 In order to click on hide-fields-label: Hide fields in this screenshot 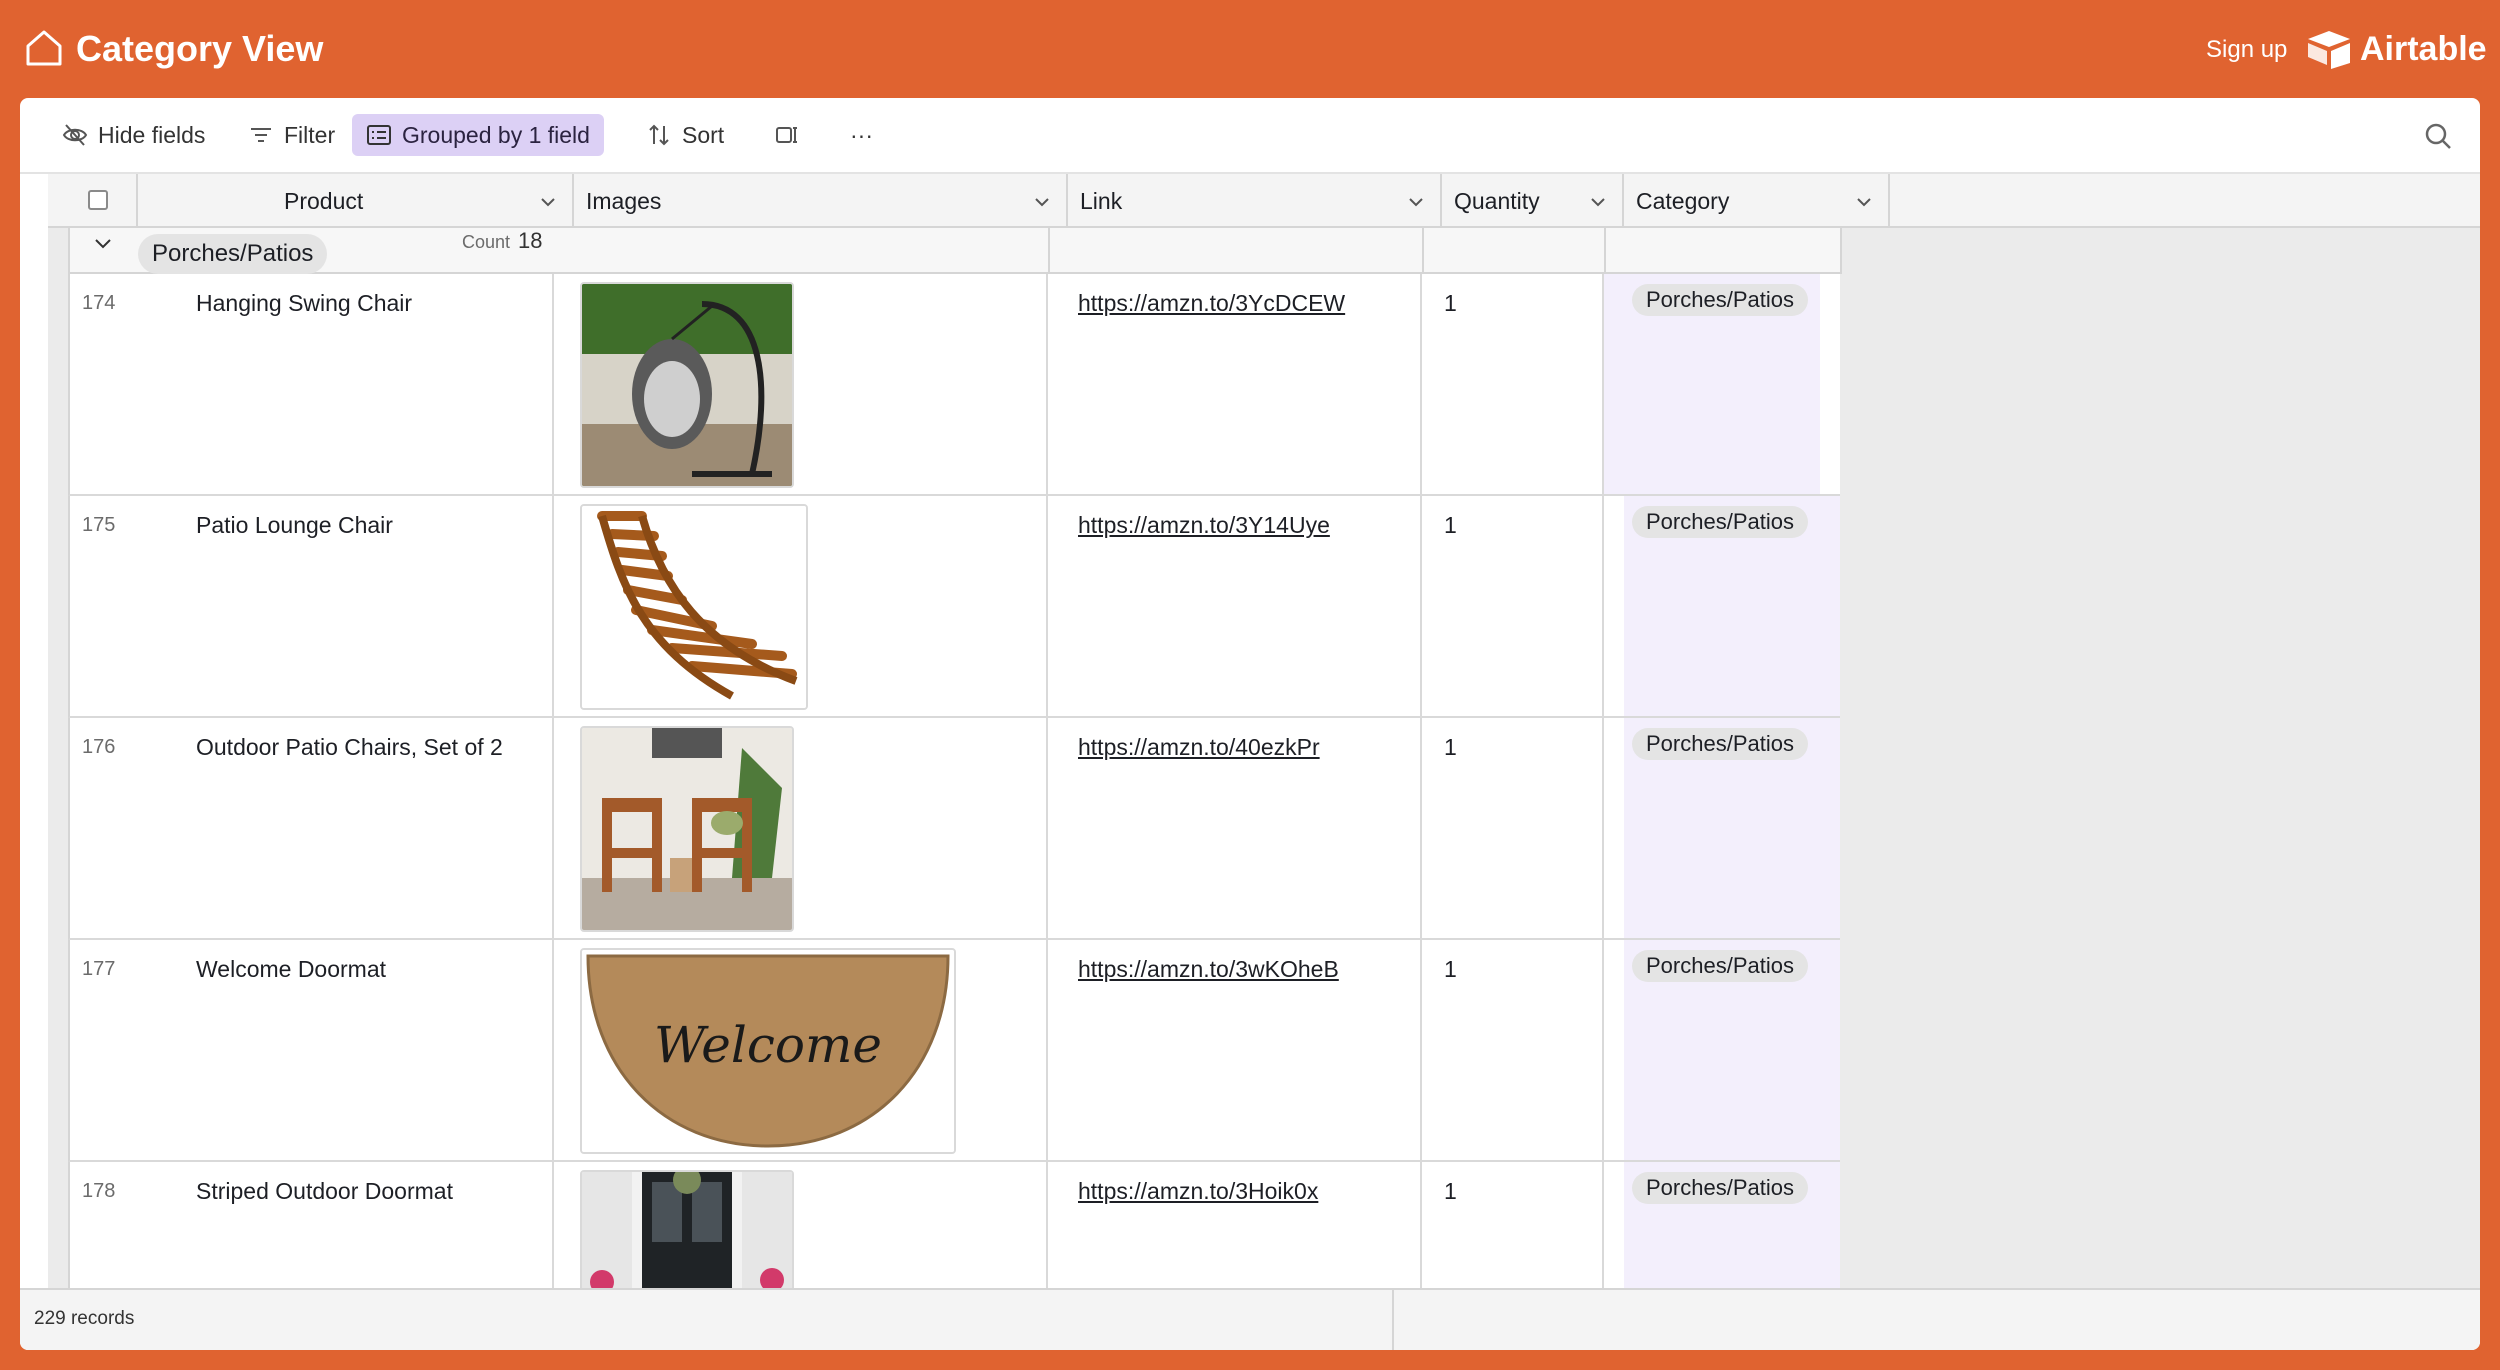, I will do `click(152, 134)`.